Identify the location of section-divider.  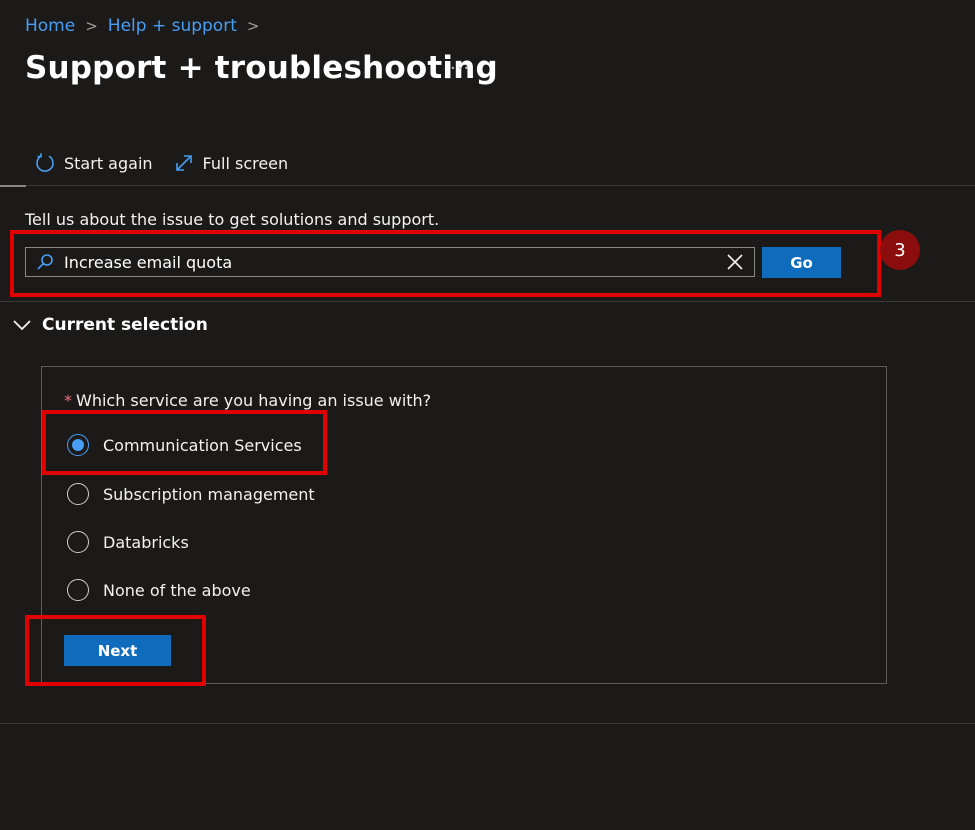
(487, 301).